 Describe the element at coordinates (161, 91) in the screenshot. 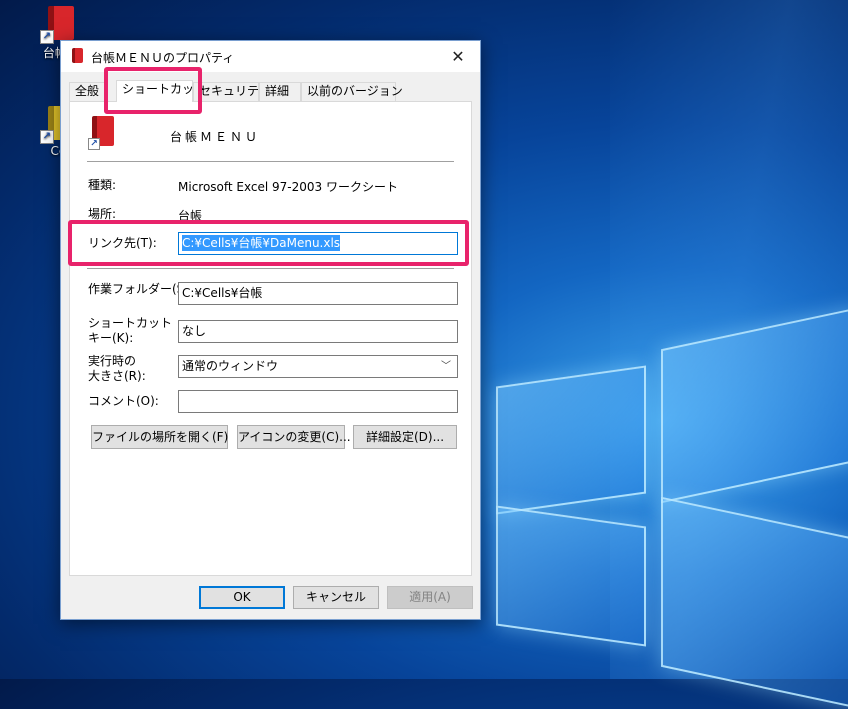

I see `tab-shortcut: ショートカット` at that location.